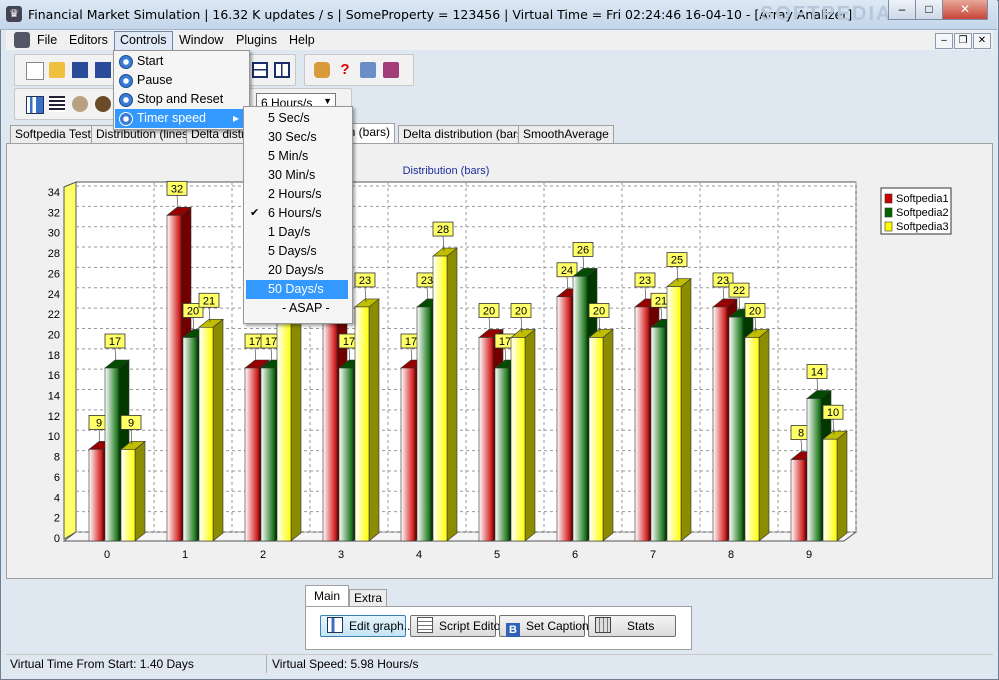 The image size is (999, 680). Describe the element at coordinates (201, 40) in the screenshot. I see `menu-window: Window` at that location.